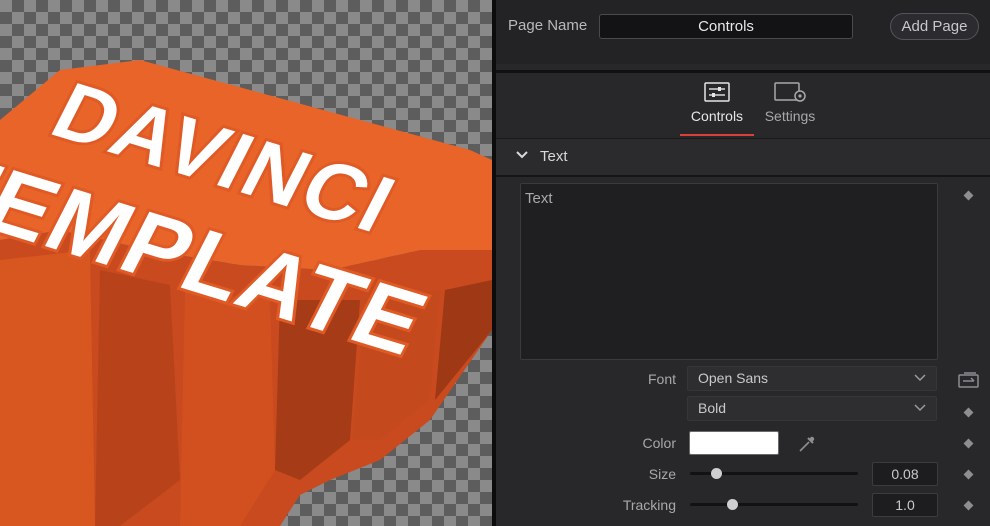  What do you see at coordinates (717, 473) in the screenshot?
I see `size-slider-thumb` at bounding box center [717, 473].